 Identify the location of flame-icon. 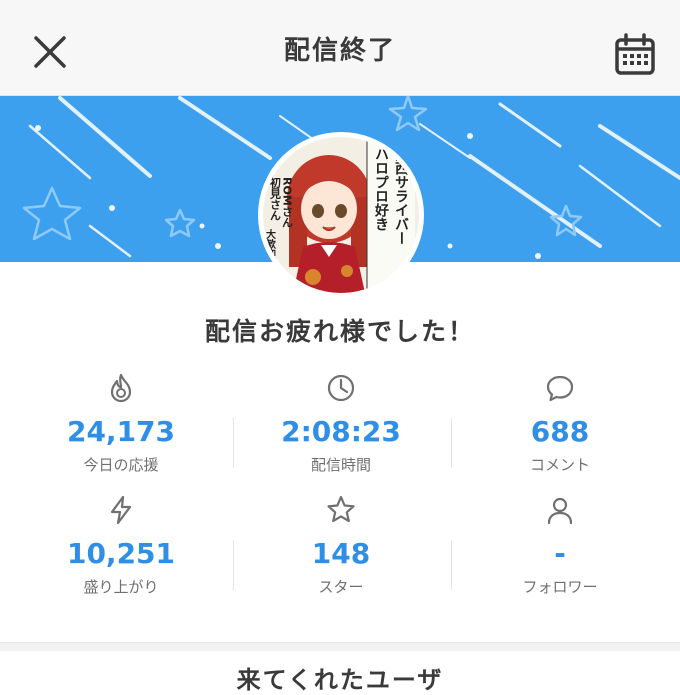
(121, 388).